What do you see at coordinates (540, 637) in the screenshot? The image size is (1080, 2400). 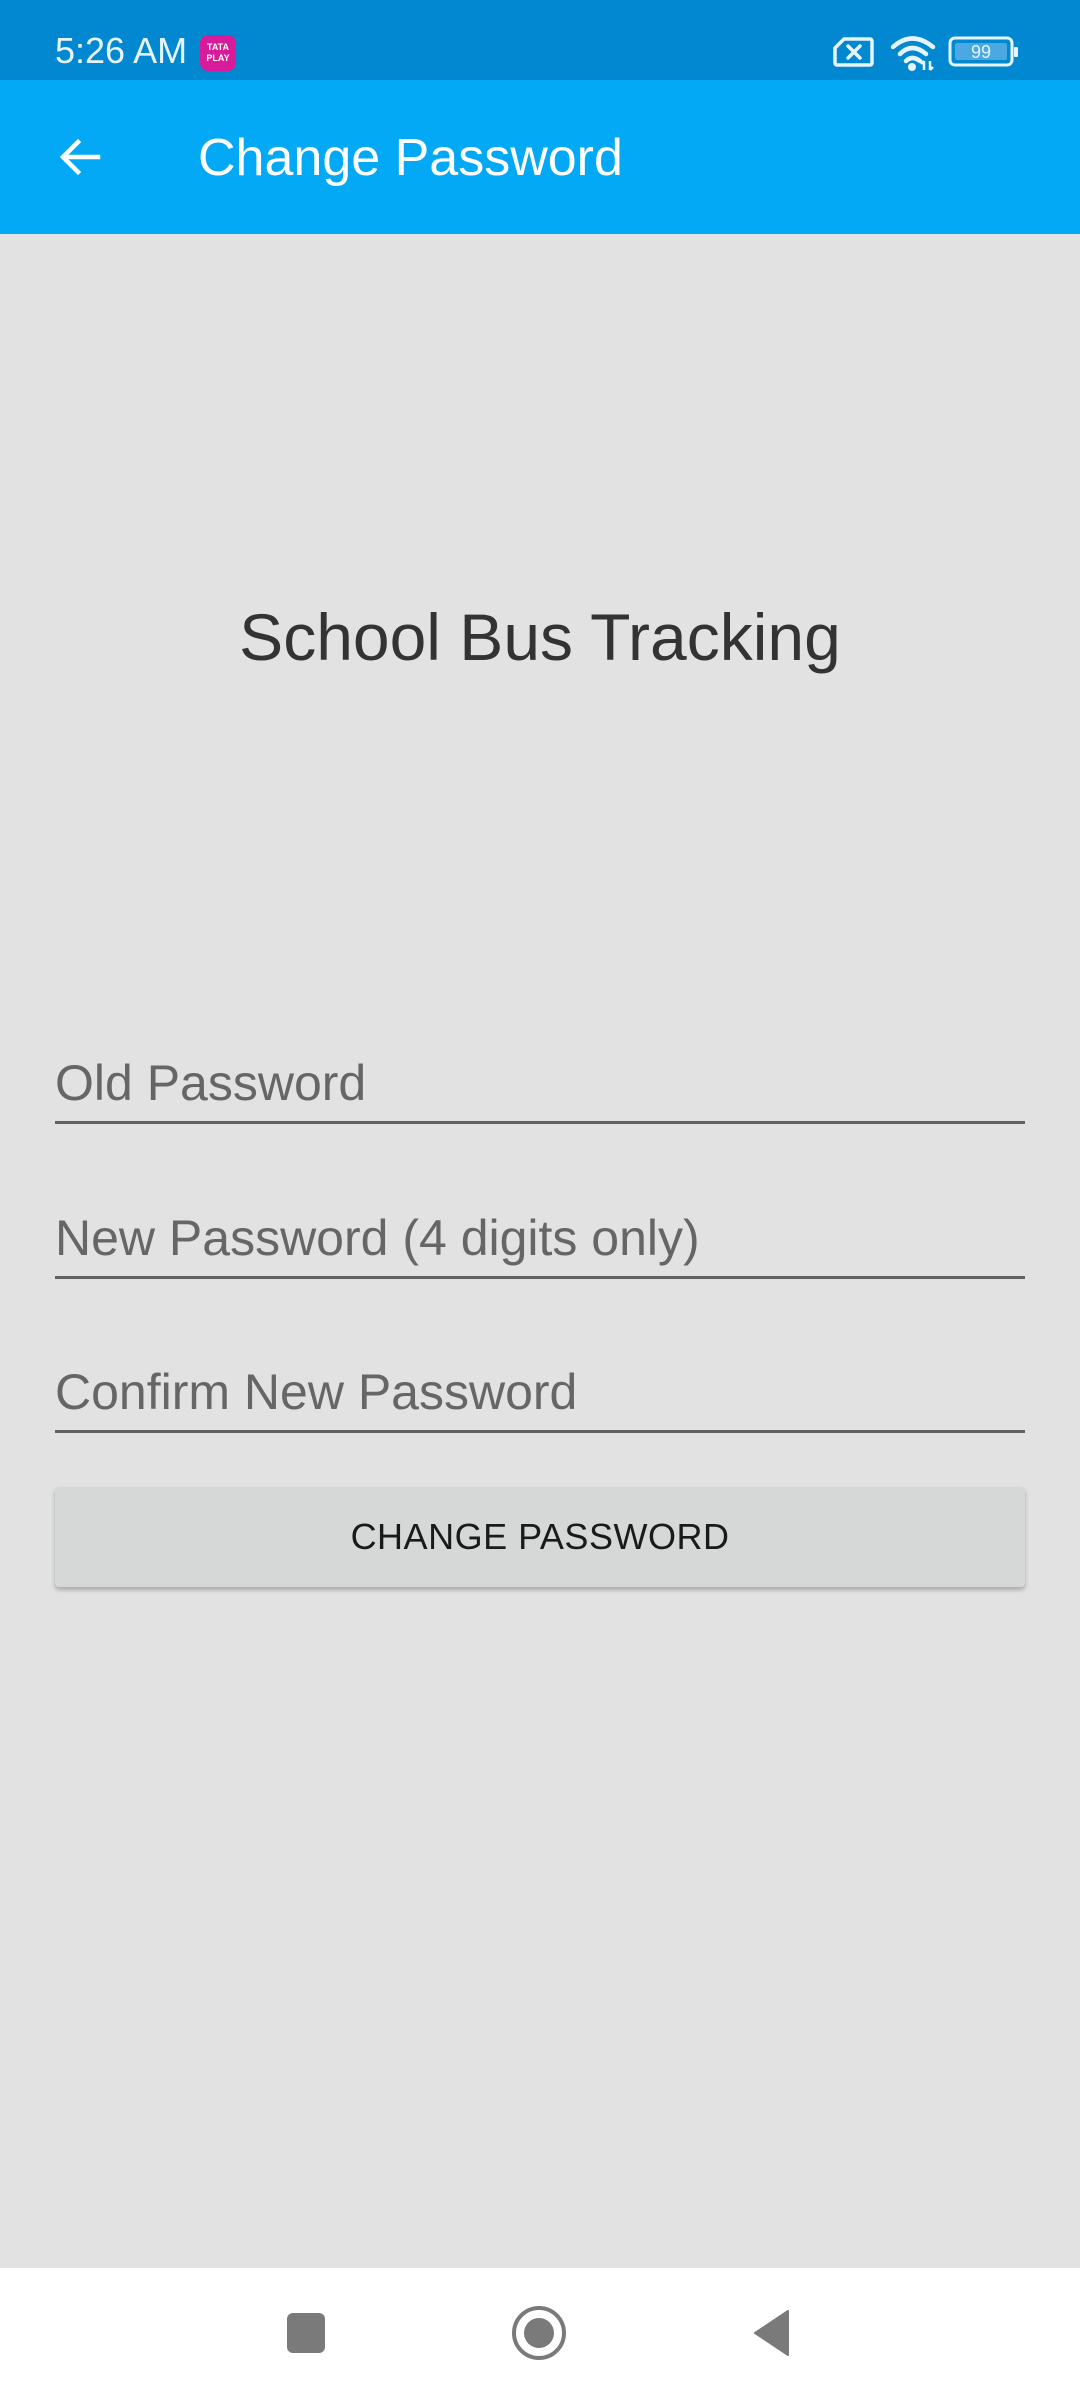 I see `app-name-heading: School Bus Tracking` at bounding box center [540, 637].